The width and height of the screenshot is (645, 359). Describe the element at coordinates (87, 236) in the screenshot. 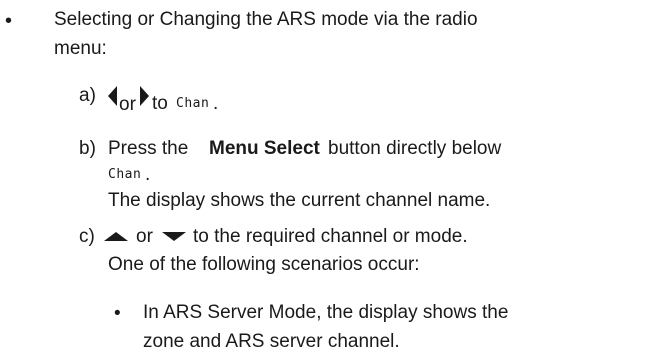

I see `step-c-marker: c)` at that location.